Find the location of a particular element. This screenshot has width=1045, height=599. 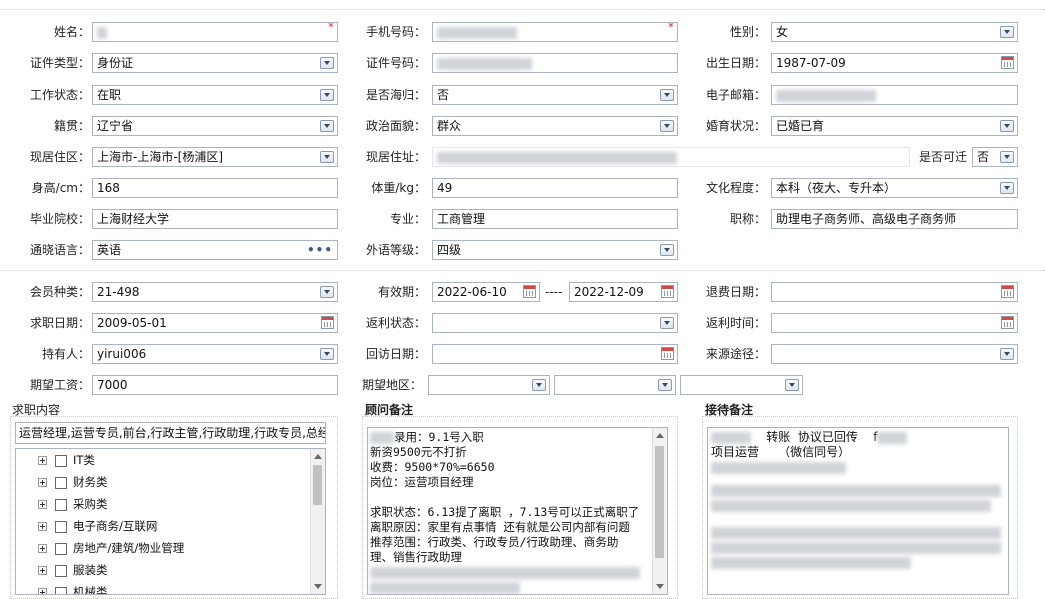

region-select: 上海市-上海市-[杨浦区] is located at coordinates (215, 157).